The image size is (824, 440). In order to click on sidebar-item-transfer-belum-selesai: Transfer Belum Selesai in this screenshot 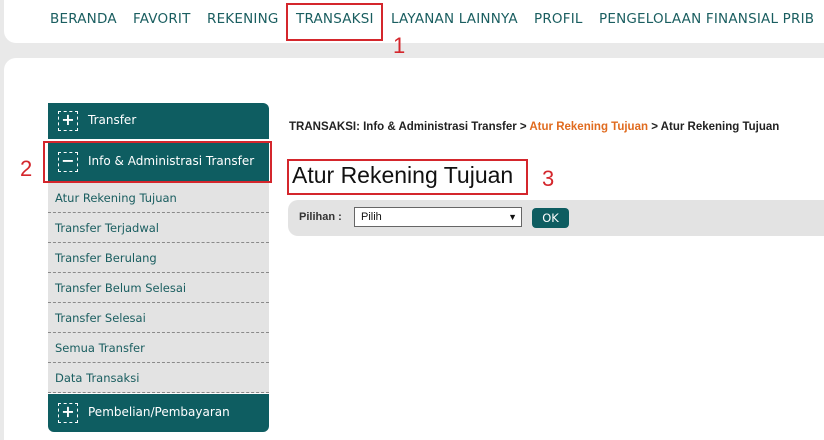, I will do `click(158, 288)`.